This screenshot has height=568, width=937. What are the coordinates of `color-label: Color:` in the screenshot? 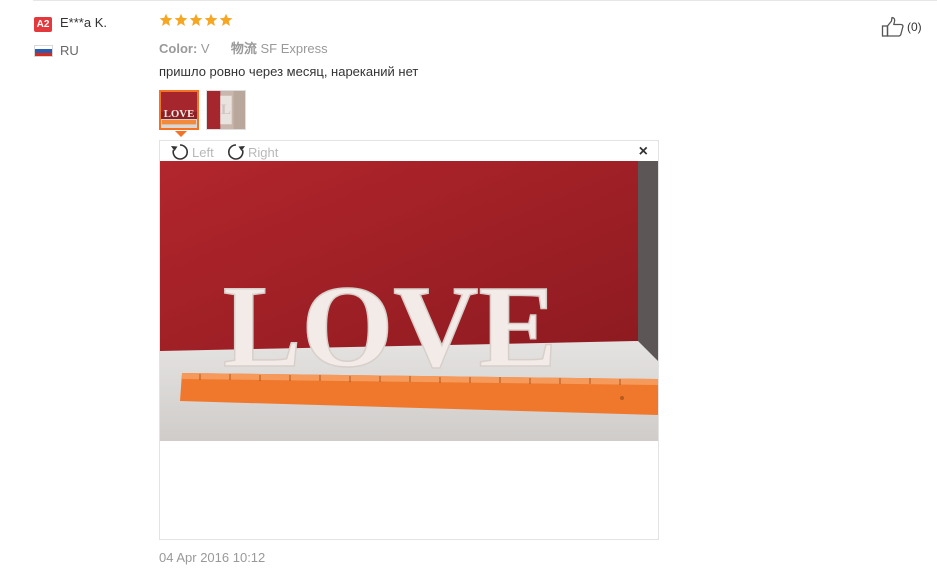 It's located at (178, 48).